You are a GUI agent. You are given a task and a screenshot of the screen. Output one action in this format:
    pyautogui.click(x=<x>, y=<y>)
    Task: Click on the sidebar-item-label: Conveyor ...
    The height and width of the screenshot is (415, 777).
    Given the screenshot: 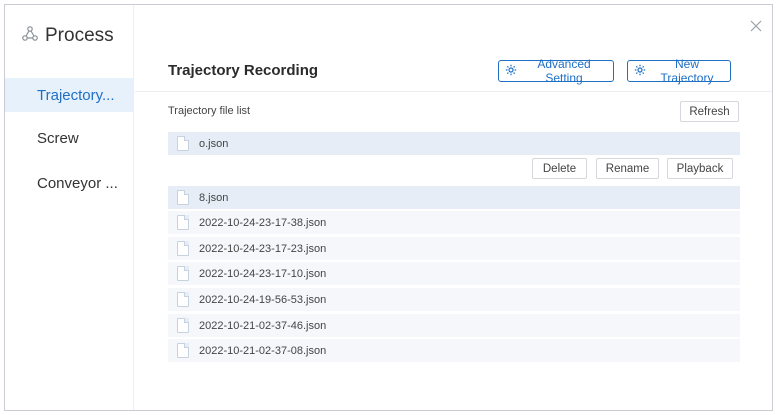 What is the action you would take?
    pyautogui.click(x=77, y=183)
    